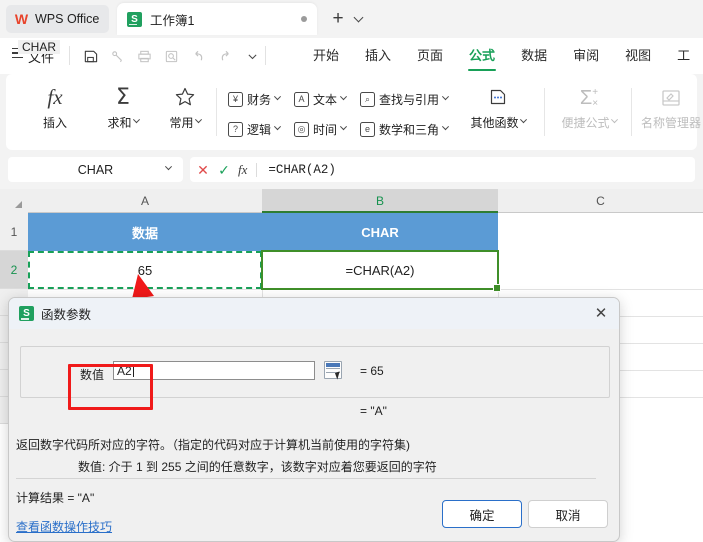  I want to click on time-icon: ◎, so click(301, 129).